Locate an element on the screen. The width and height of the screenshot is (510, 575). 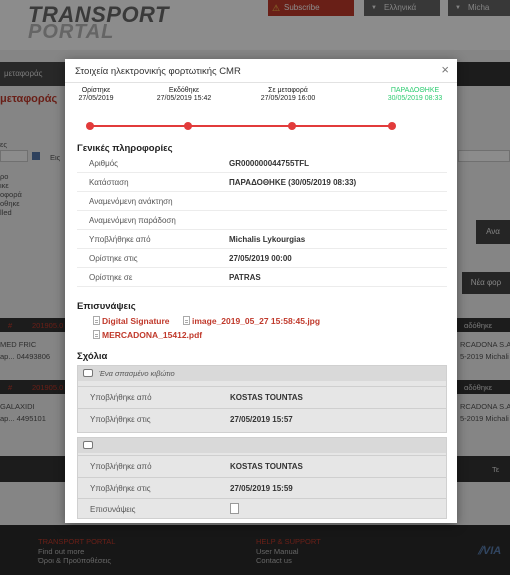
info-label: Ορίστηκε σε is located at coordinates (111, 277).